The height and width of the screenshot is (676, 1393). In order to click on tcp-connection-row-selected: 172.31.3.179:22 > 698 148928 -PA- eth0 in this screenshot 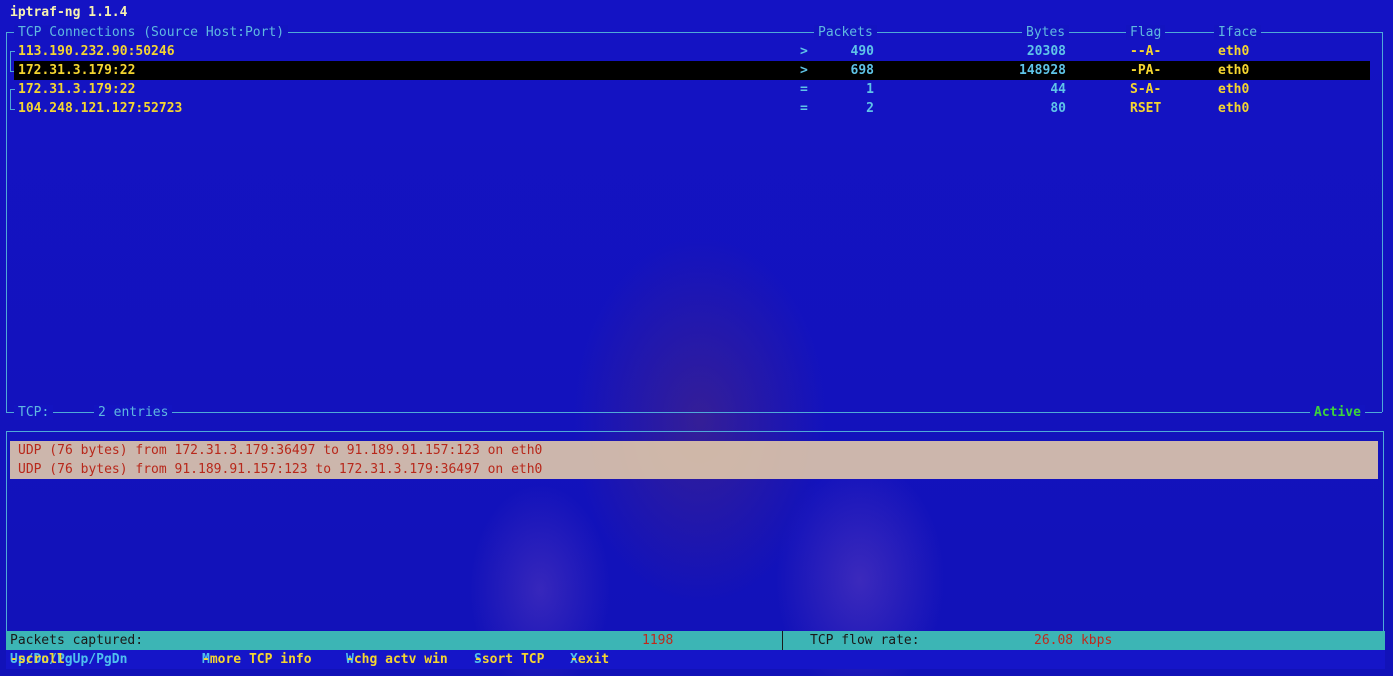, I will do `click(692, 70)`.